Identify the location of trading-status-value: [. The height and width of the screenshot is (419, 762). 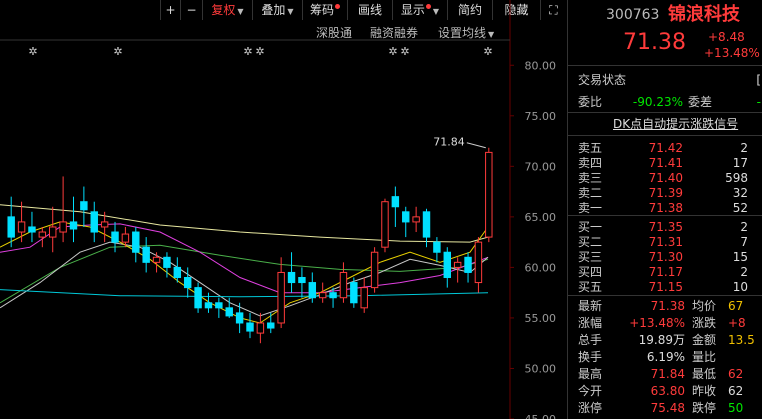
(758, 80).